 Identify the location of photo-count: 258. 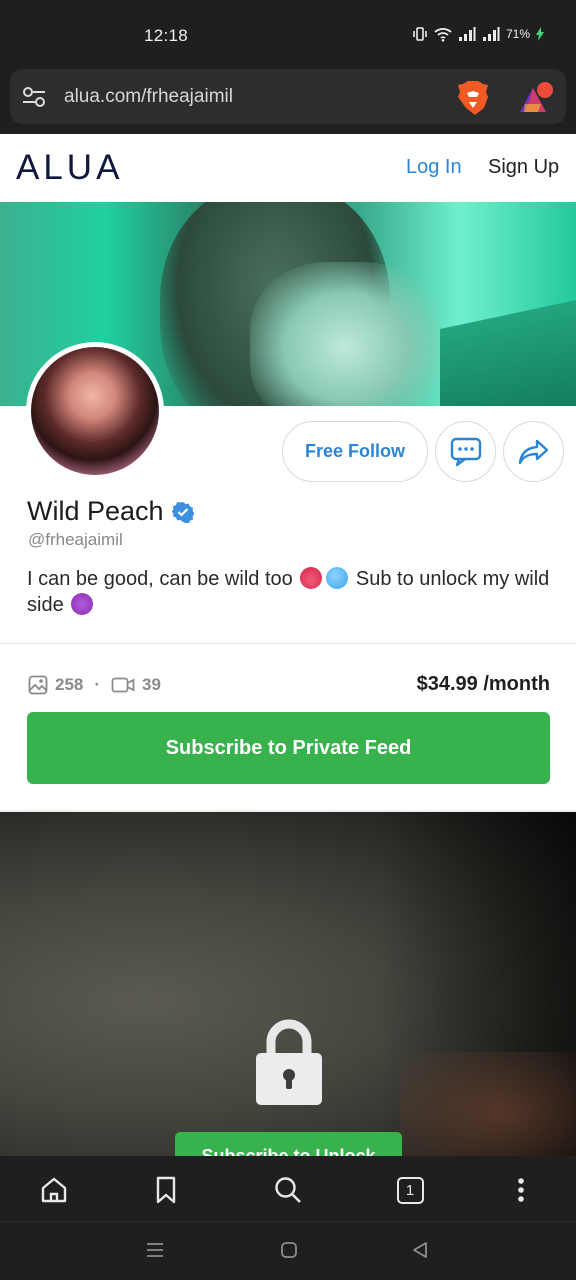
(69, 684).